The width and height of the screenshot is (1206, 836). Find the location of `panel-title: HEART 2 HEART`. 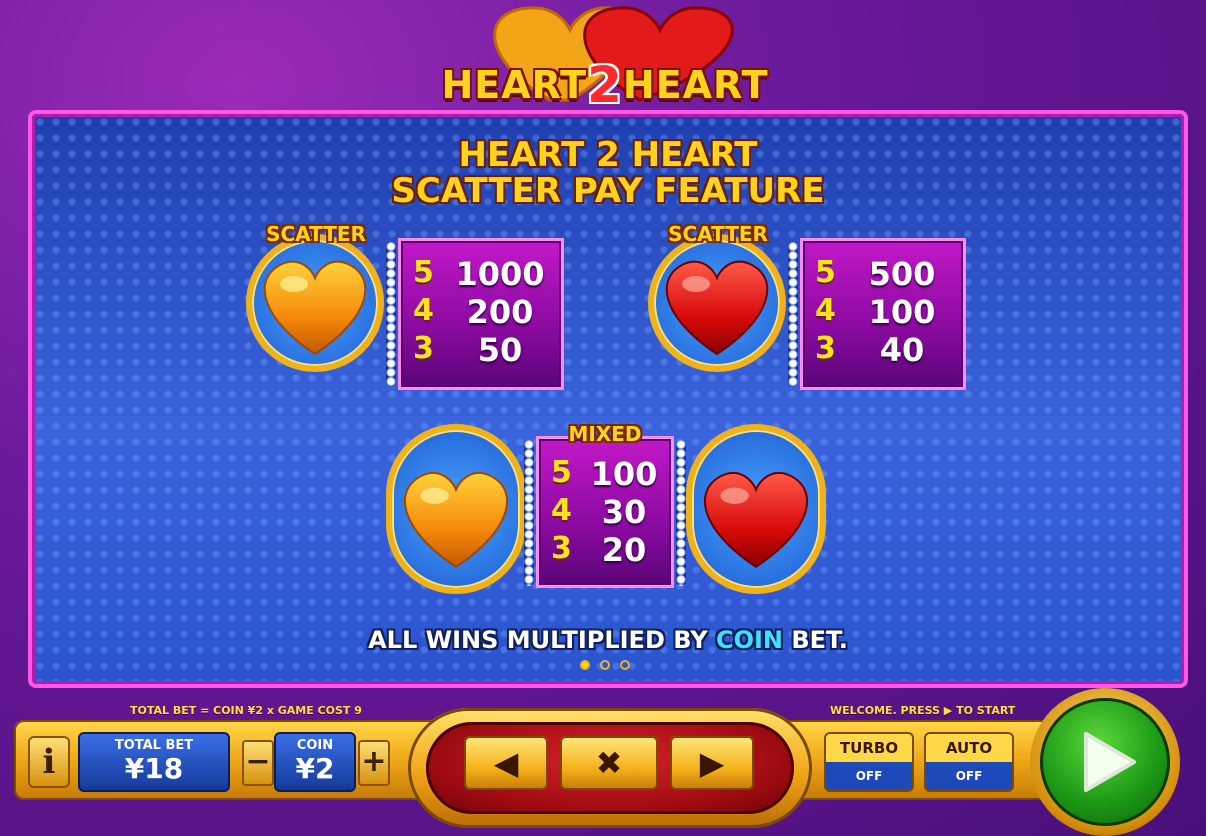

panel-title: HEART 2 HEART is located at coordinates (608, 155).